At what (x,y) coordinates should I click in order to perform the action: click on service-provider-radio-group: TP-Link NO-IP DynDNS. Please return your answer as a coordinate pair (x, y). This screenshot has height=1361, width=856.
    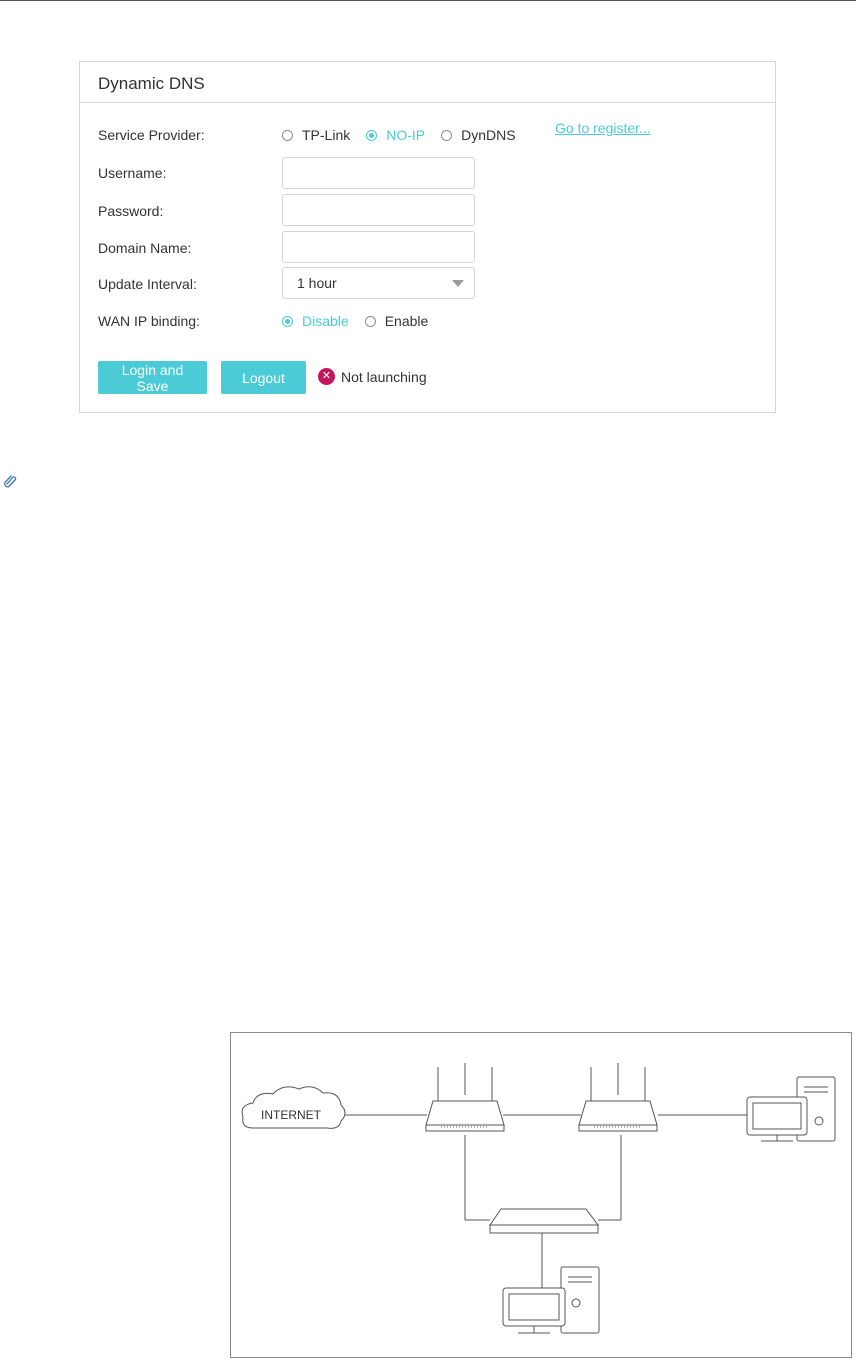
    Looking at the image, I should click on (407, 135).